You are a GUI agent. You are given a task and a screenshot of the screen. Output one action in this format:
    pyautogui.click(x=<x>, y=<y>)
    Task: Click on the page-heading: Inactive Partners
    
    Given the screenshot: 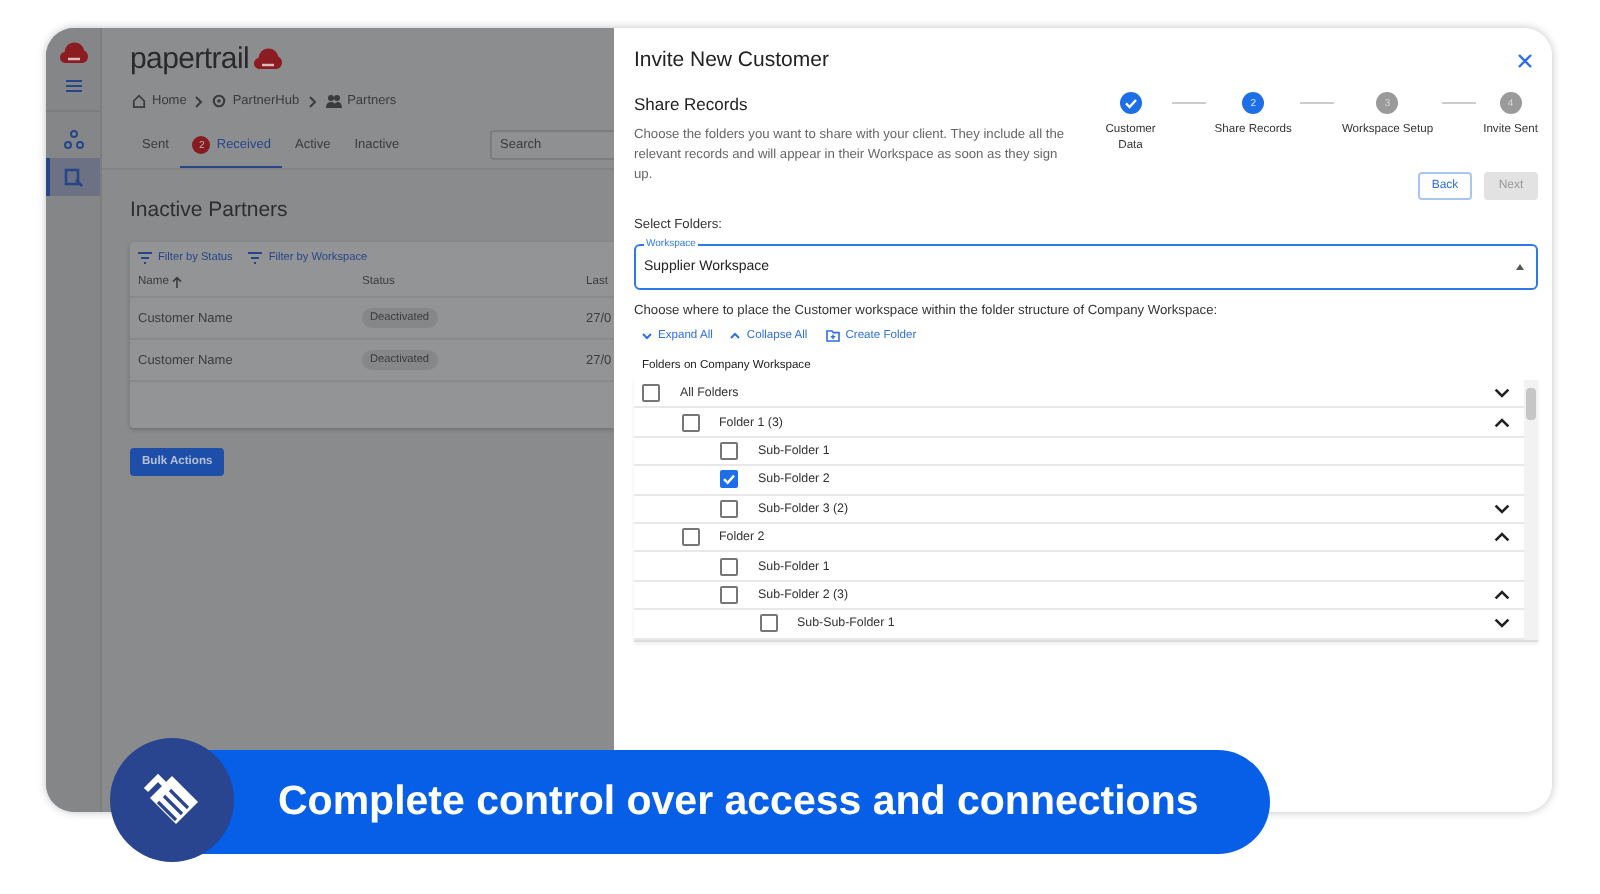 What is the action you would take?
    pyautogui.click(x=210, y=210)
    